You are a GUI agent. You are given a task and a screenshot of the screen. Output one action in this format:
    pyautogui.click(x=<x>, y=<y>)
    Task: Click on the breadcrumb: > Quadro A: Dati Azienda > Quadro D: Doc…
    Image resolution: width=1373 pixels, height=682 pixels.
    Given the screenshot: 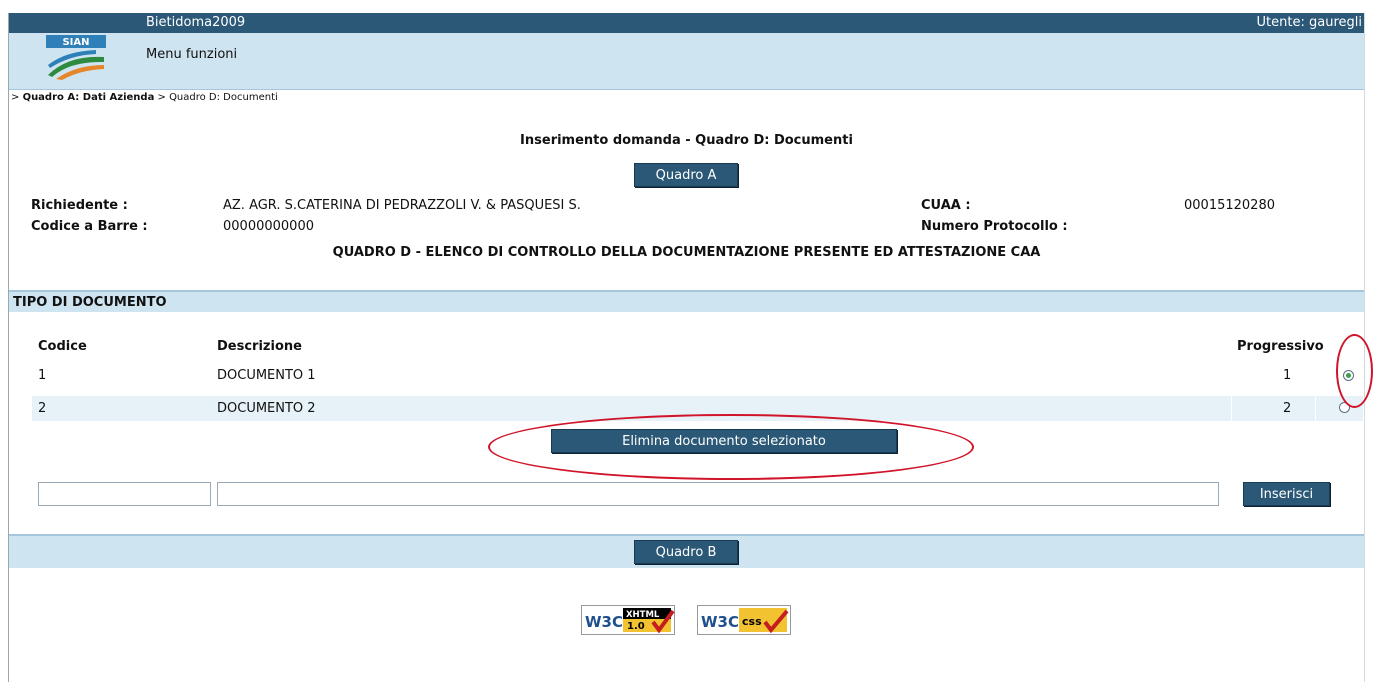 What is the action you would take?
    pyautogui.click(x=144, y=97)
    